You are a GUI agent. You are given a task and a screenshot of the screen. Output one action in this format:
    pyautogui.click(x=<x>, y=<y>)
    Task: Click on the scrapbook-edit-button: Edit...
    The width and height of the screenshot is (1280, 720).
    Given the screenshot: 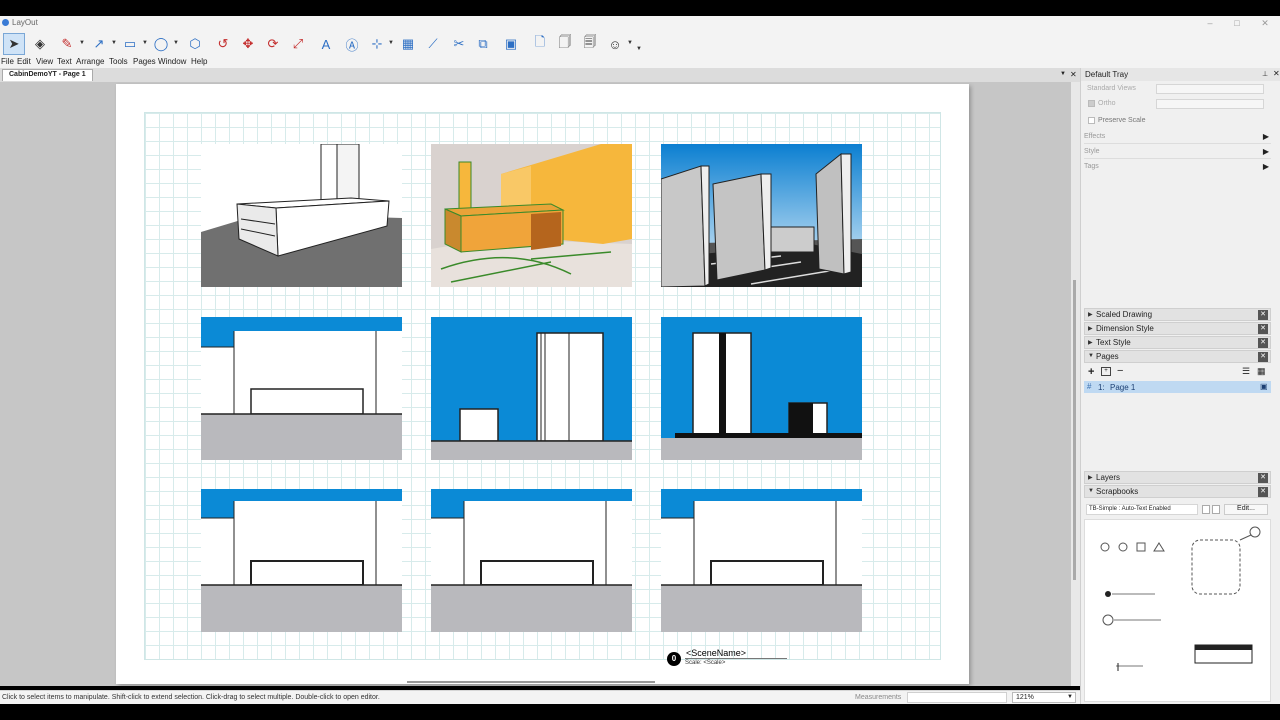 What is the action you would take?
    pyautogui.click(x=1246, y=509)
    